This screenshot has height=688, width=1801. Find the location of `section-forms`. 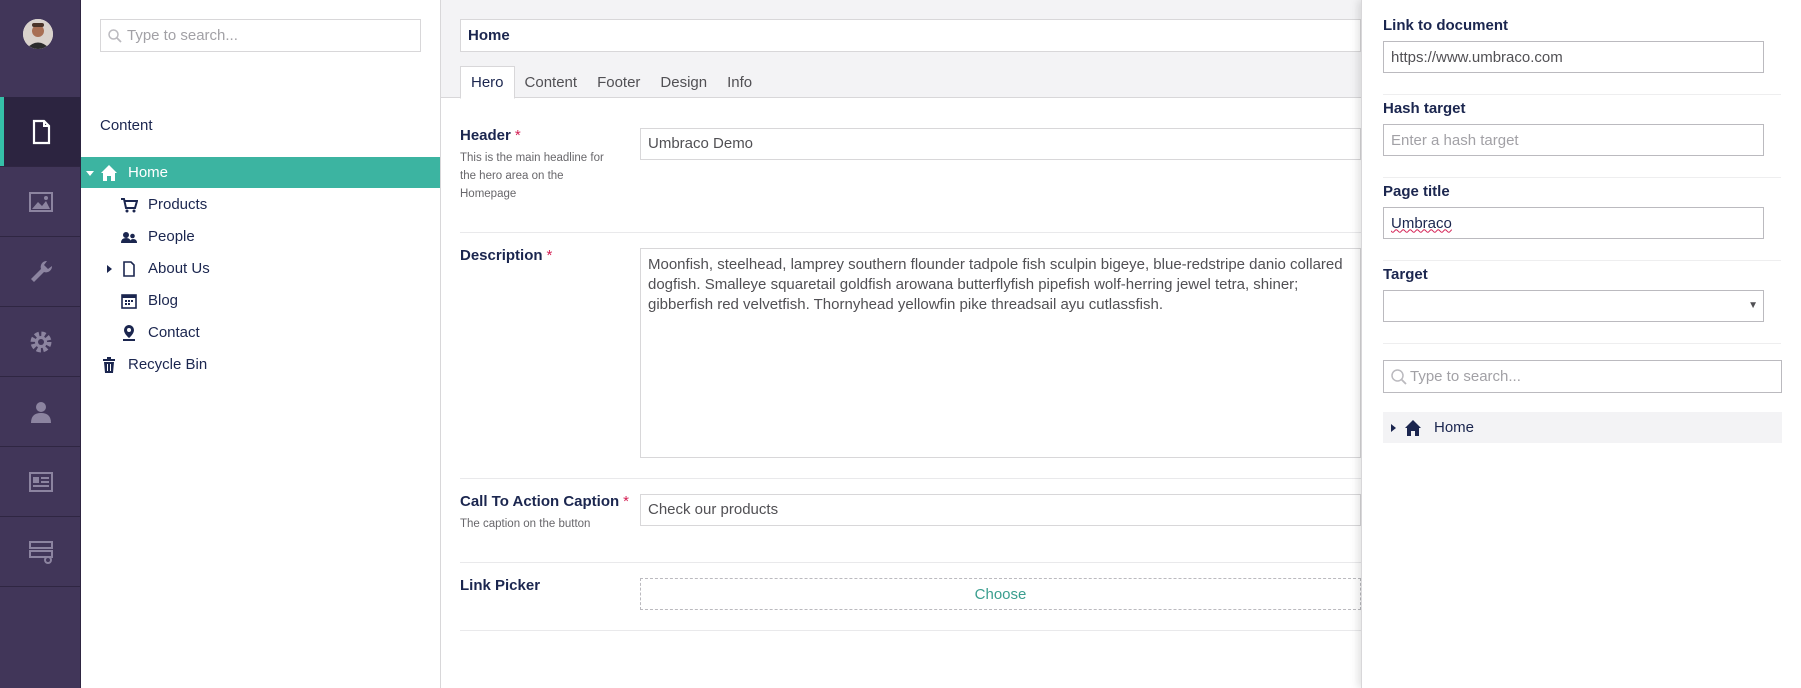

section-forms is located at coordinates (40, 552).